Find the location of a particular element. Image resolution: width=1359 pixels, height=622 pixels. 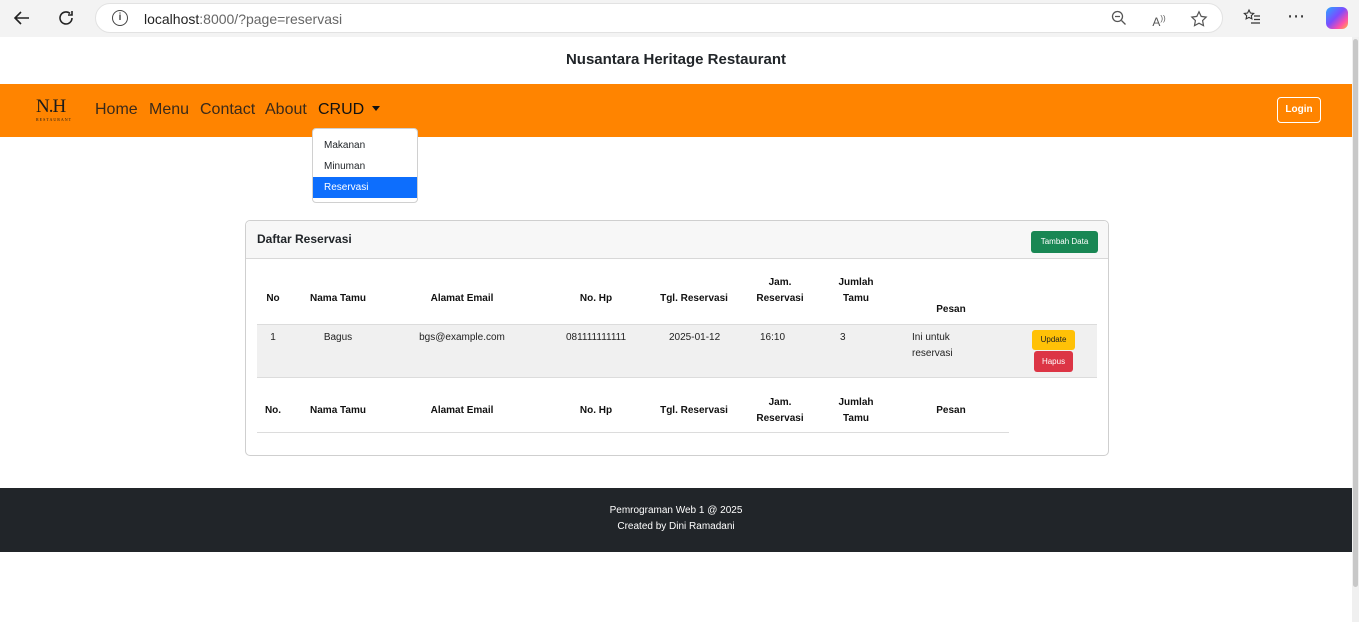

cell-no: 1 is located at coordinates (273, 337).